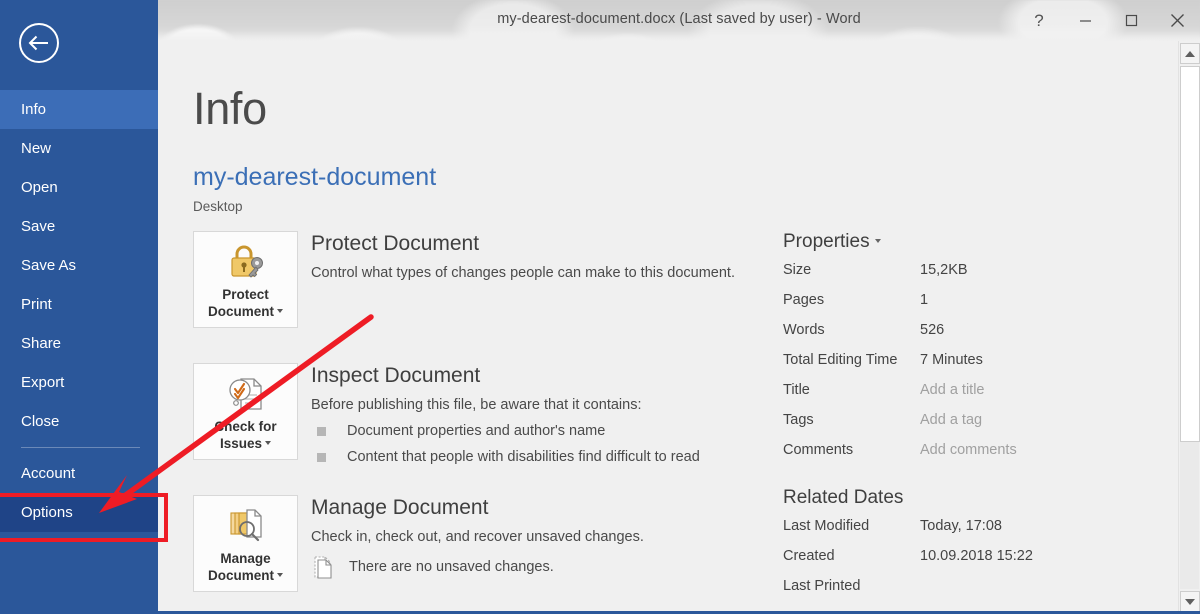 The width and height of the screenshot is (1200, 614). Describe the element at coordinates (1085, 20) in the screenshot. I see `minimize-icon` at that location.